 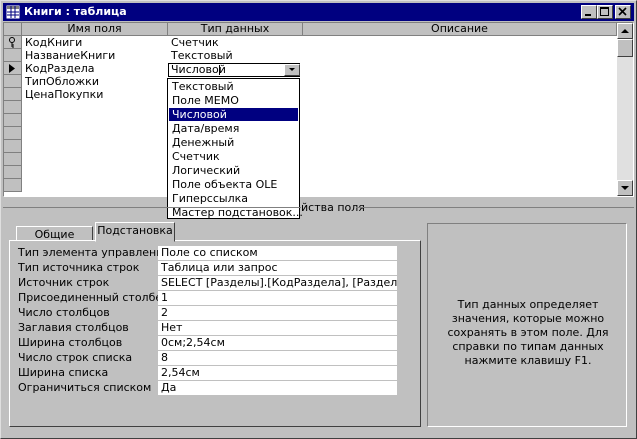 I want to click on table-icon, so click(x=13, y=12).